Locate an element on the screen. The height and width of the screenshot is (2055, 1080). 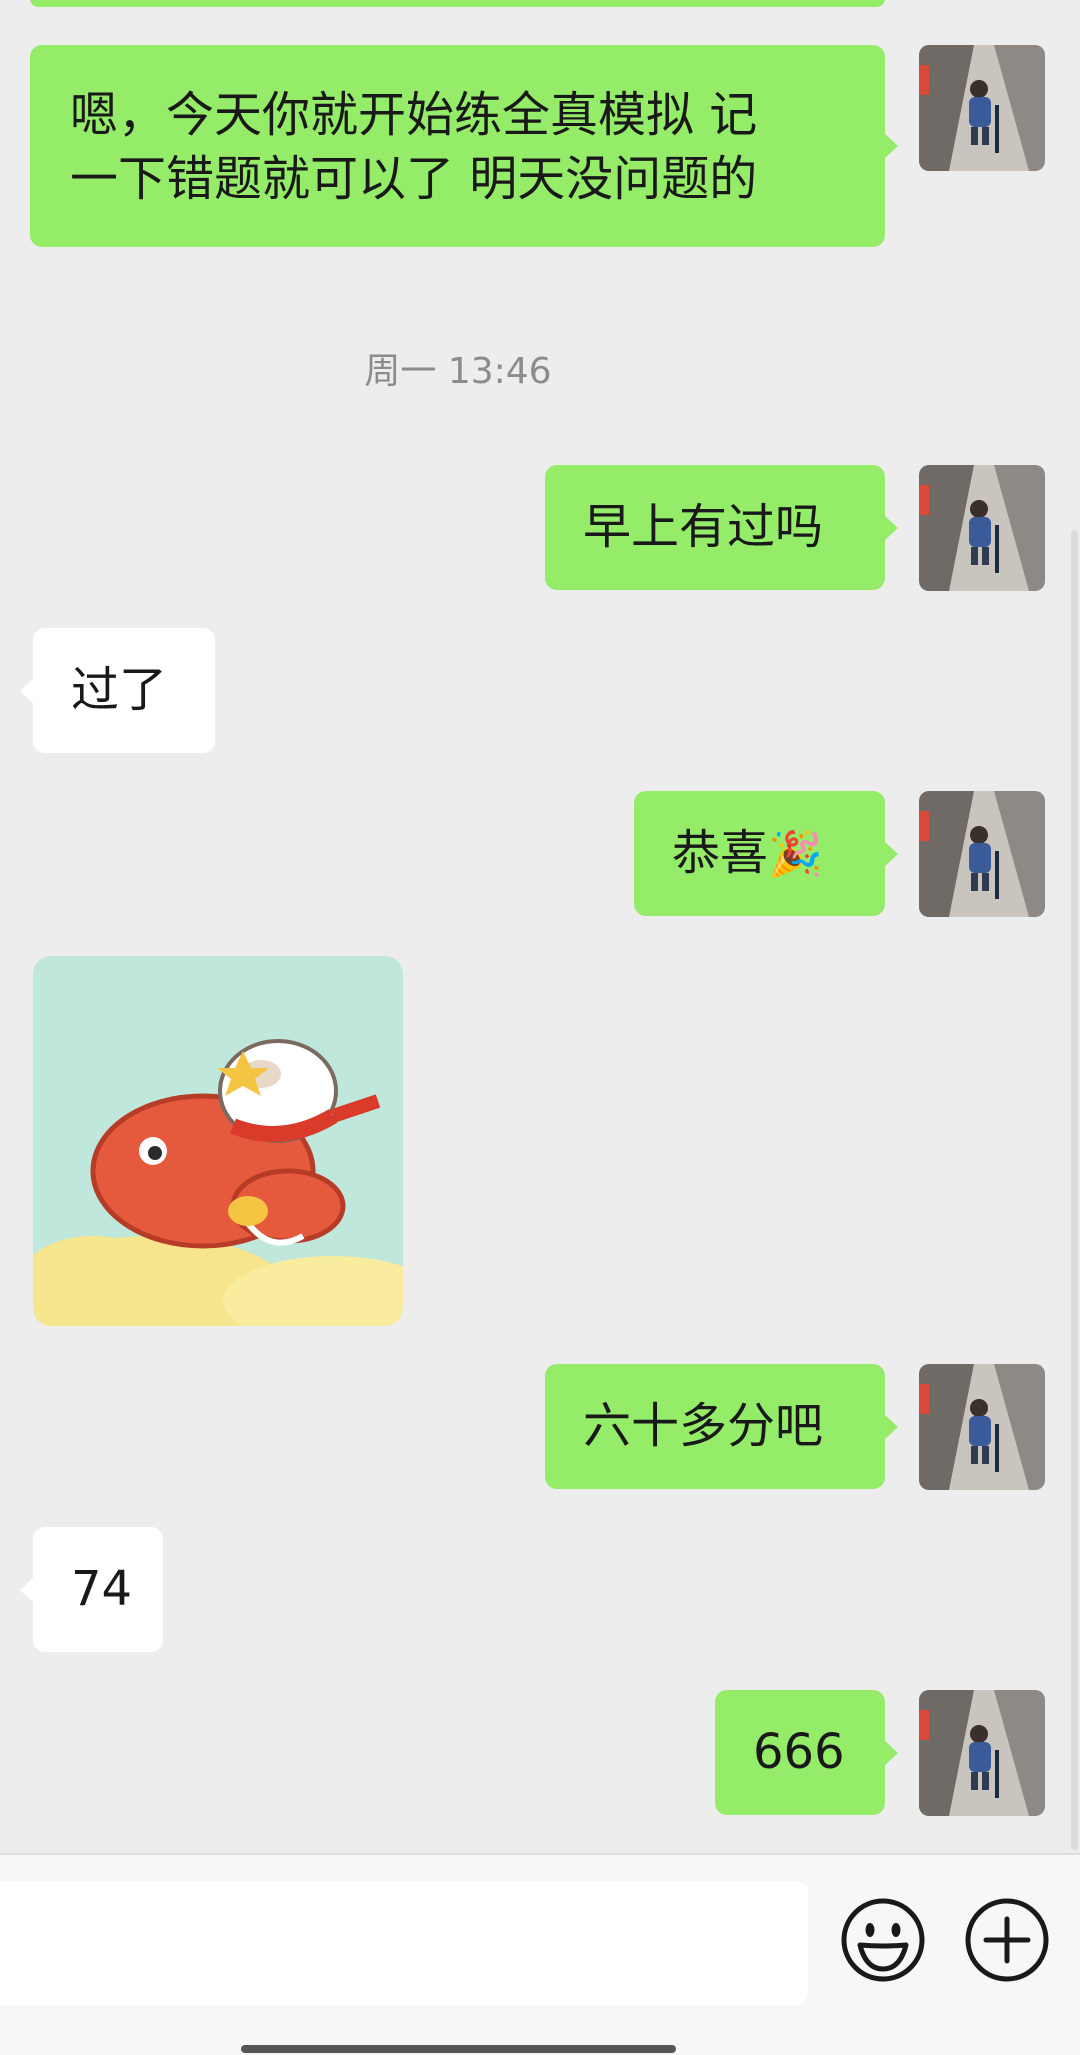
cat-riding-koi-sticker is located at coordinates (218, 1141).